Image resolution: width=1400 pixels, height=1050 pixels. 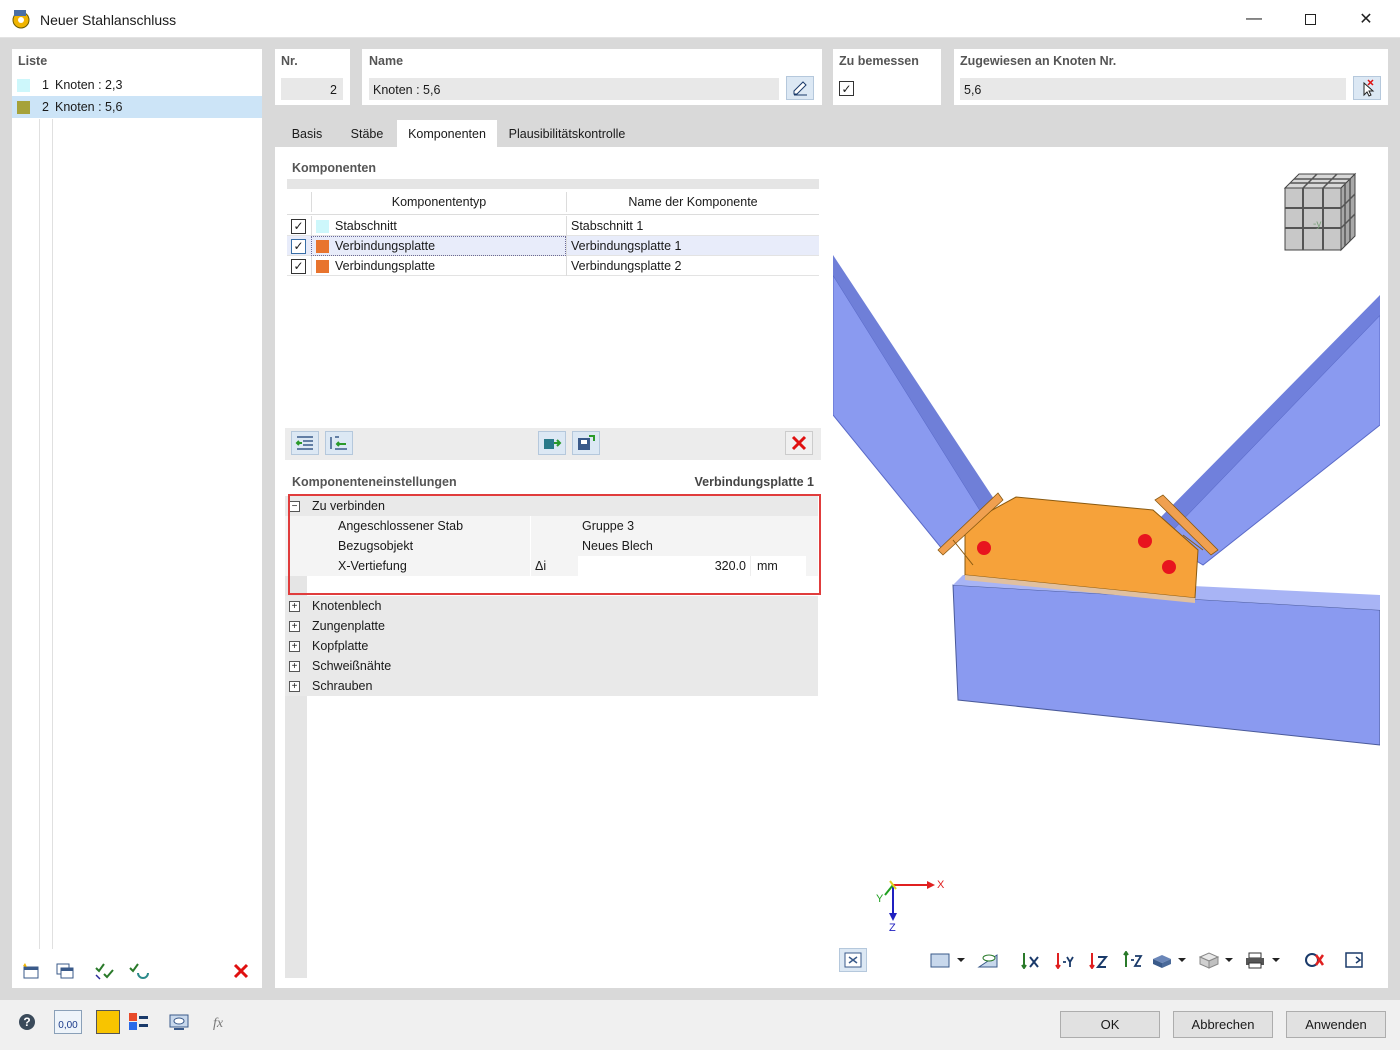 What do you see at coordinates (438, 202) in the screenshot?
I see `column-header-type: Komponententyp` at bounding box center [438, 202].